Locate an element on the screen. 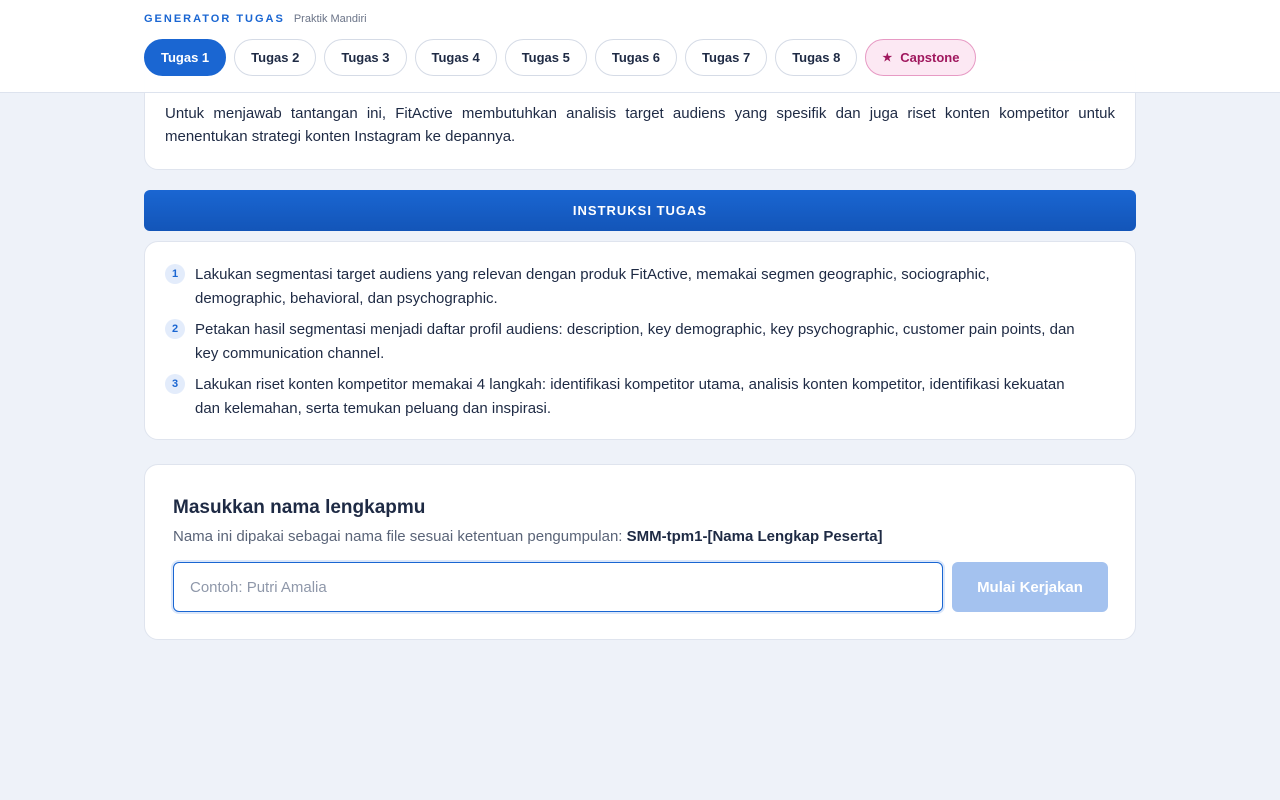  step-number-badge: 3 is located at coordinates (175, 384).